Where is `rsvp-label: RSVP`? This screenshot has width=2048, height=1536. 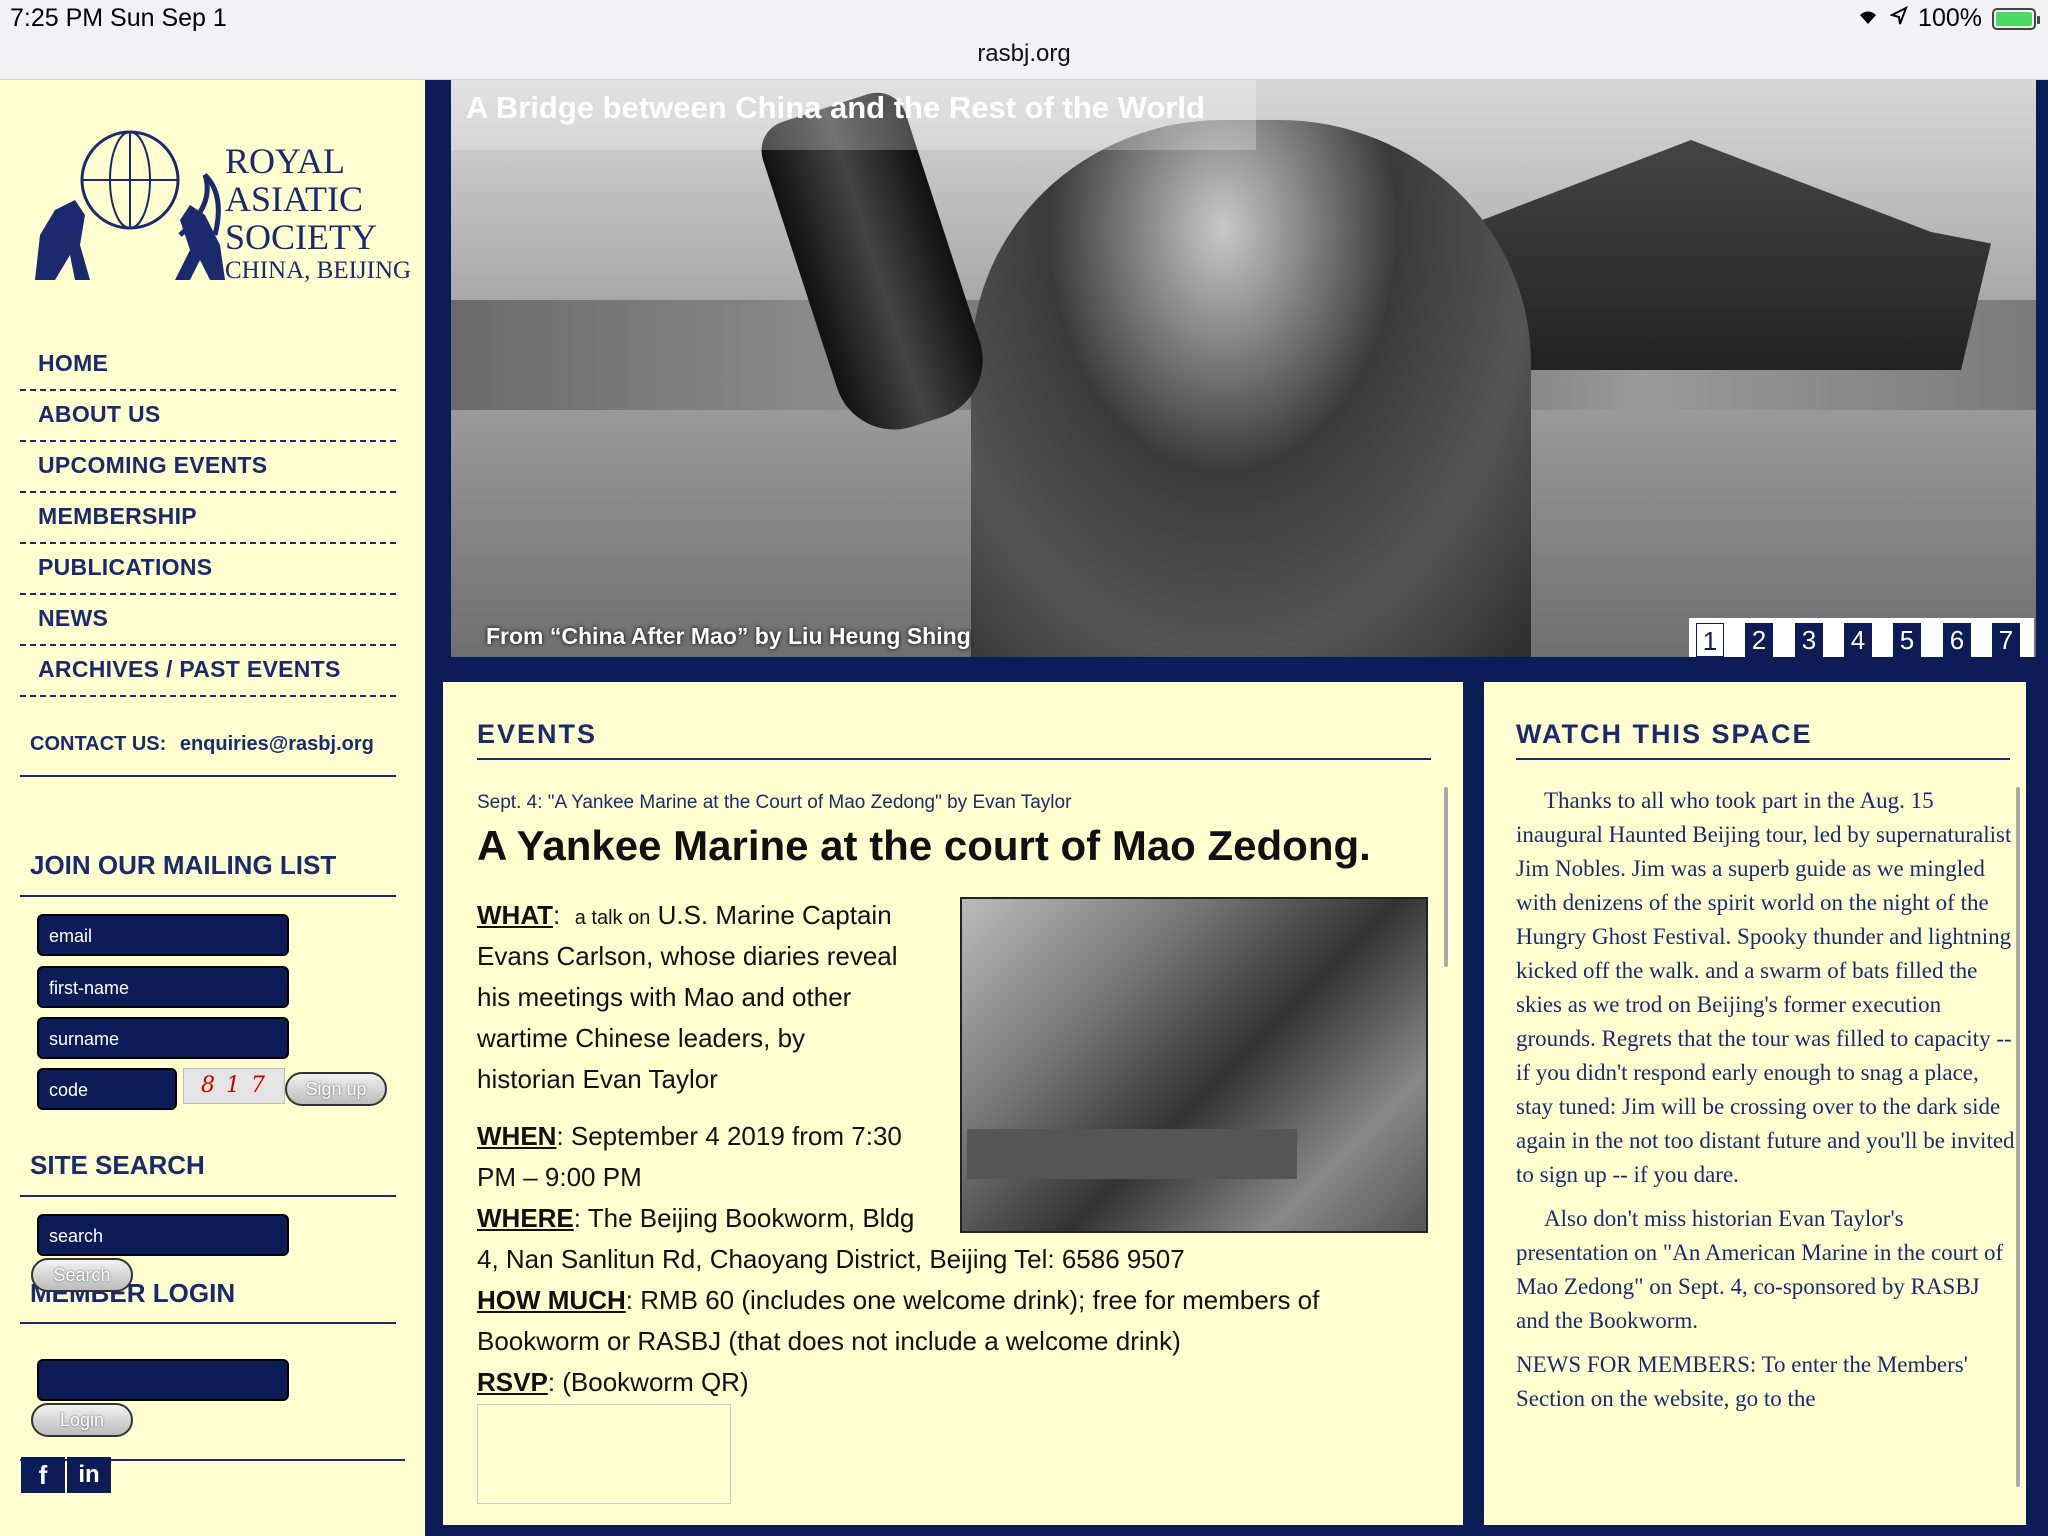
rsvp-label: RSVP is located at coordinates (512, 1382).